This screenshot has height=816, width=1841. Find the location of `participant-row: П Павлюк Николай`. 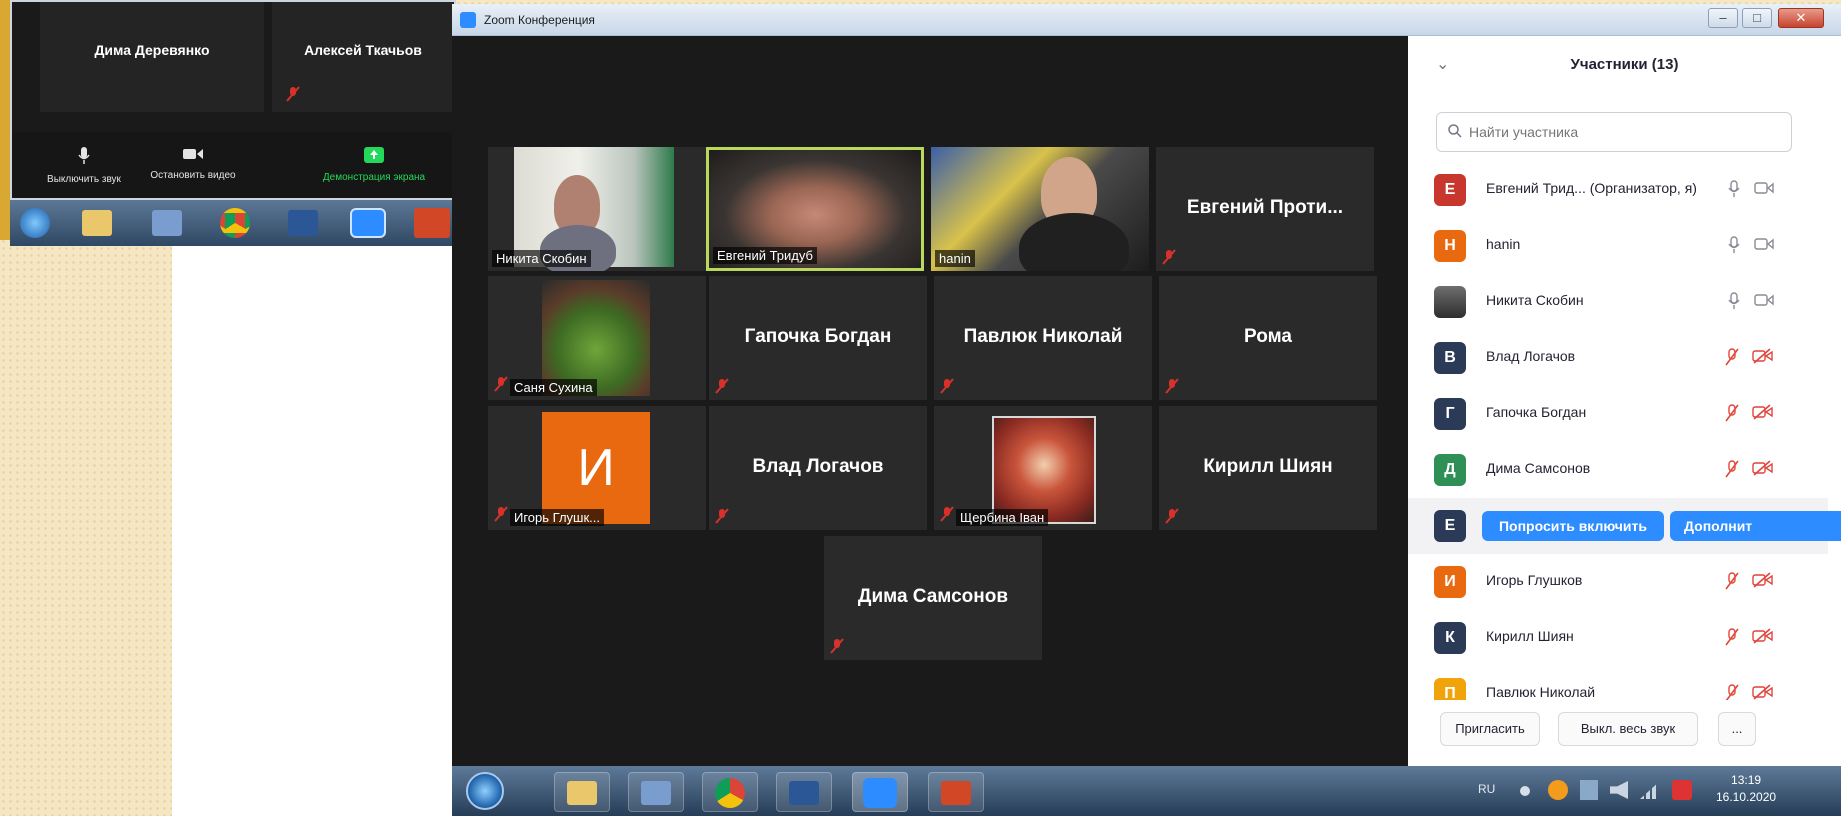

participant-row: П Павлюк Николай is located at coordinates (1618, 683).